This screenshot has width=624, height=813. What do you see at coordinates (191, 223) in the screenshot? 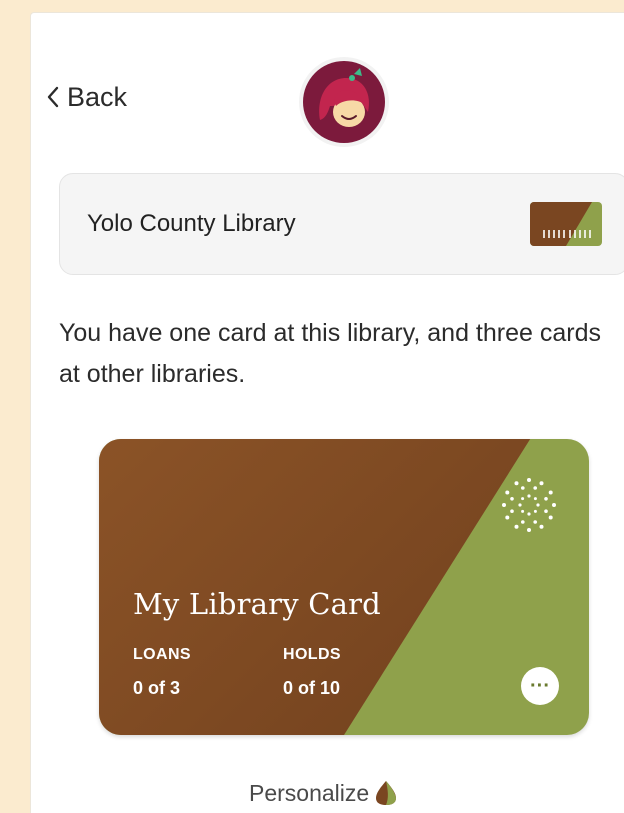
I see `library-name: Yolo County Library` at bounding box center [191, 223].